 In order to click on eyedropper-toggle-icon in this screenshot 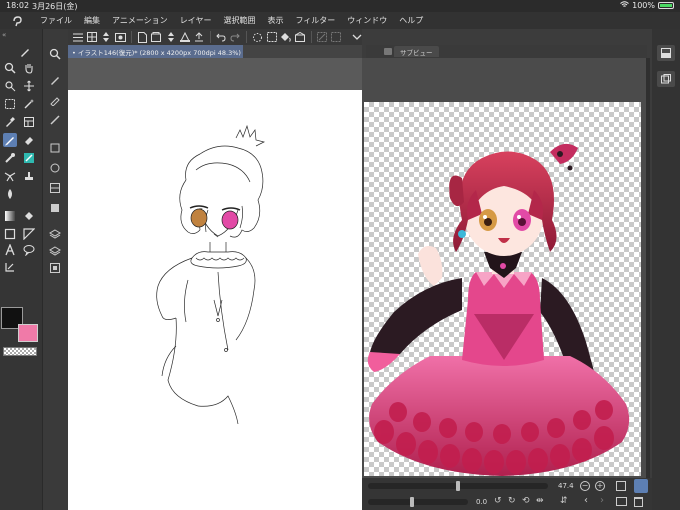, I will do `click(641, 486)`.